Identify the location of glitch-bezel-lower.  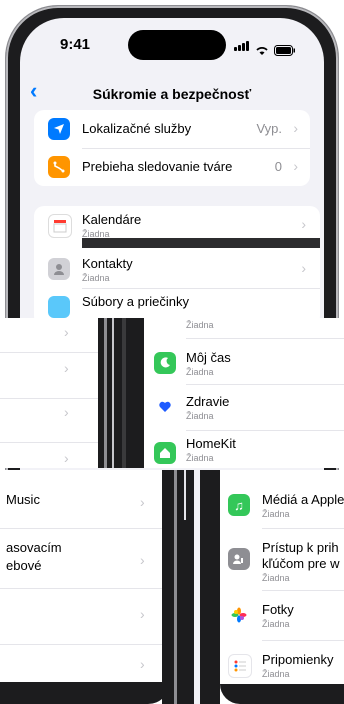
(191, 587).